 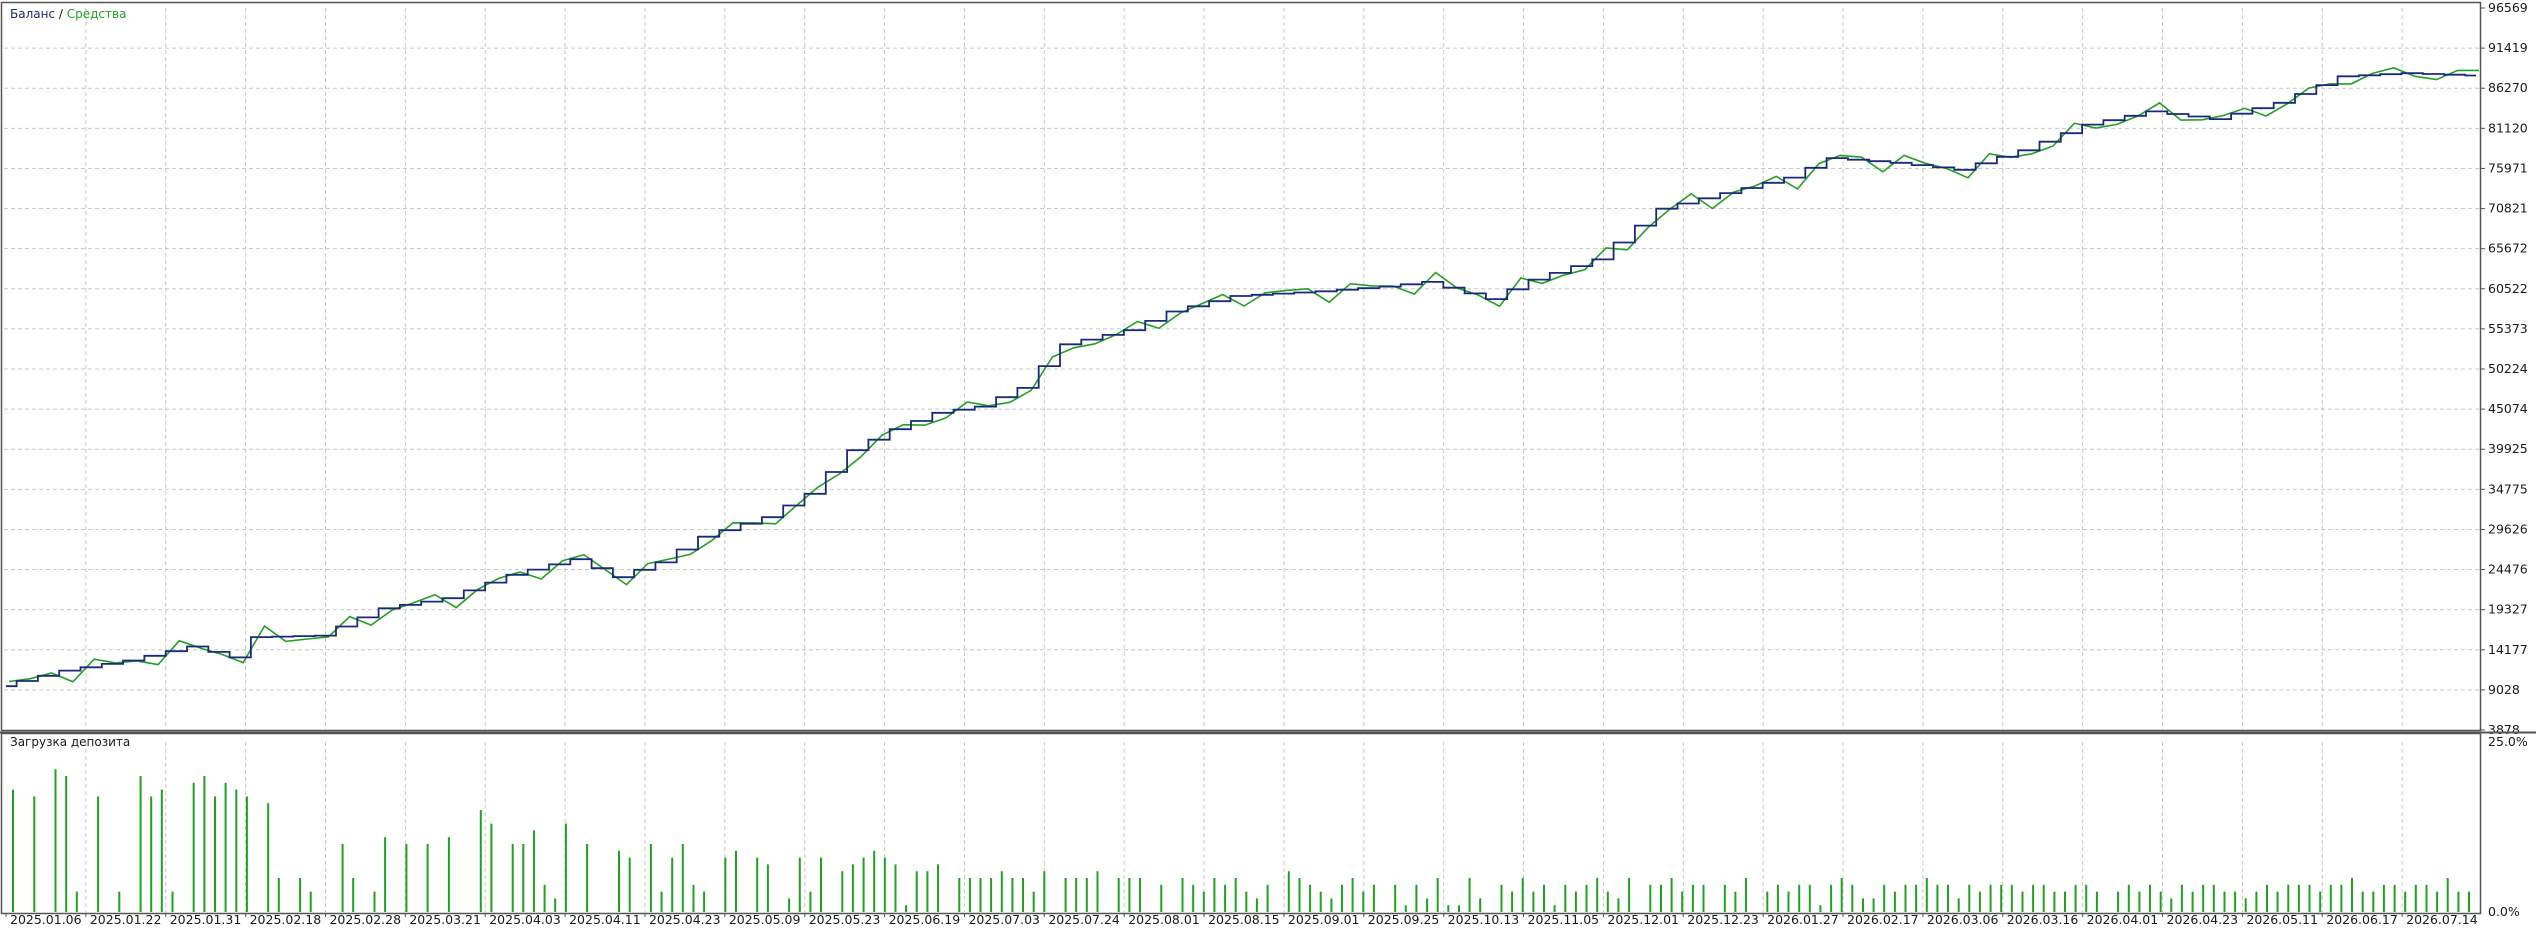 I want to click on x-tick-label: 2025.04.03, so click(x=525, y=919).